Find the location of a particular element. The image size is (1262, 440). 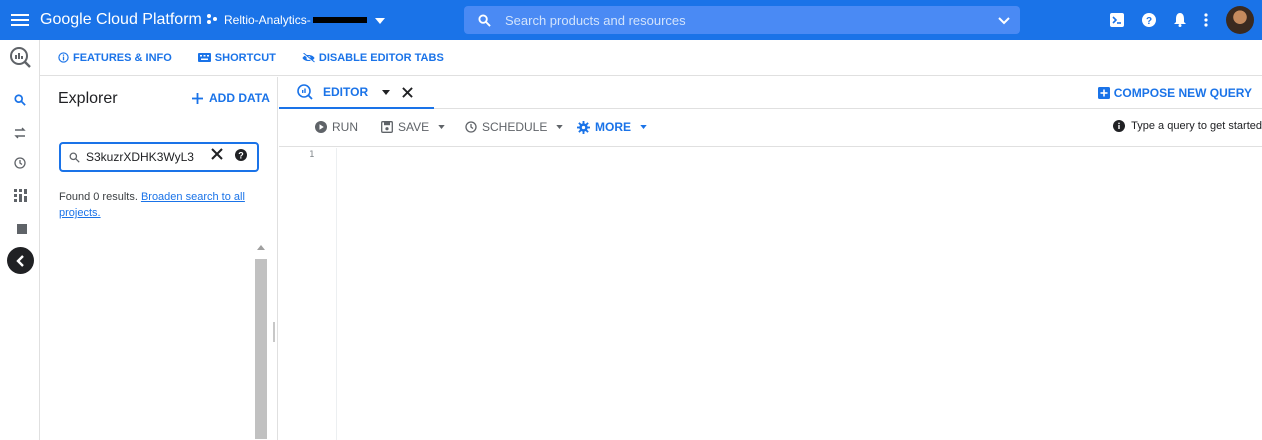

line-number: 1 is located at coordinates (312, 155).